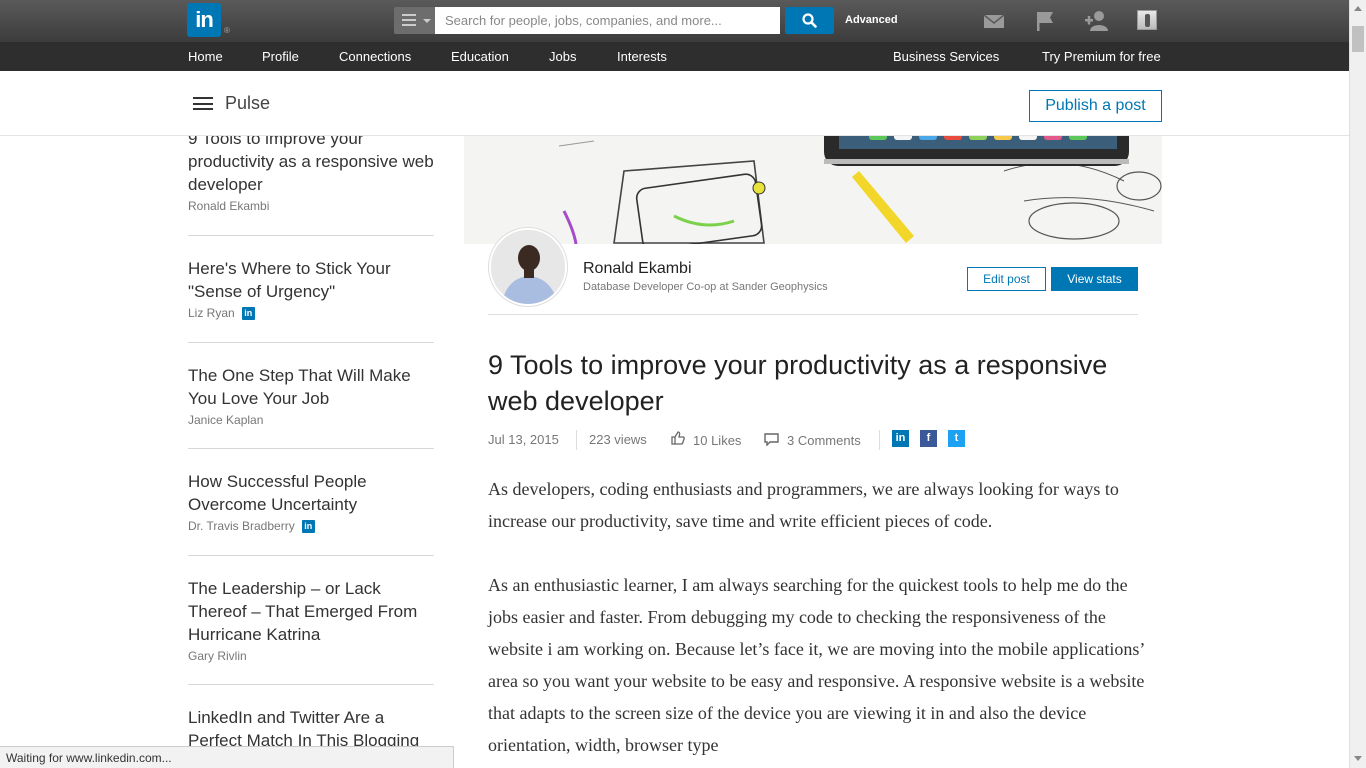  Describe the element at coordinates (217, 656) in the screenshot. I see `post-author: Gary Rivlin` at that location.